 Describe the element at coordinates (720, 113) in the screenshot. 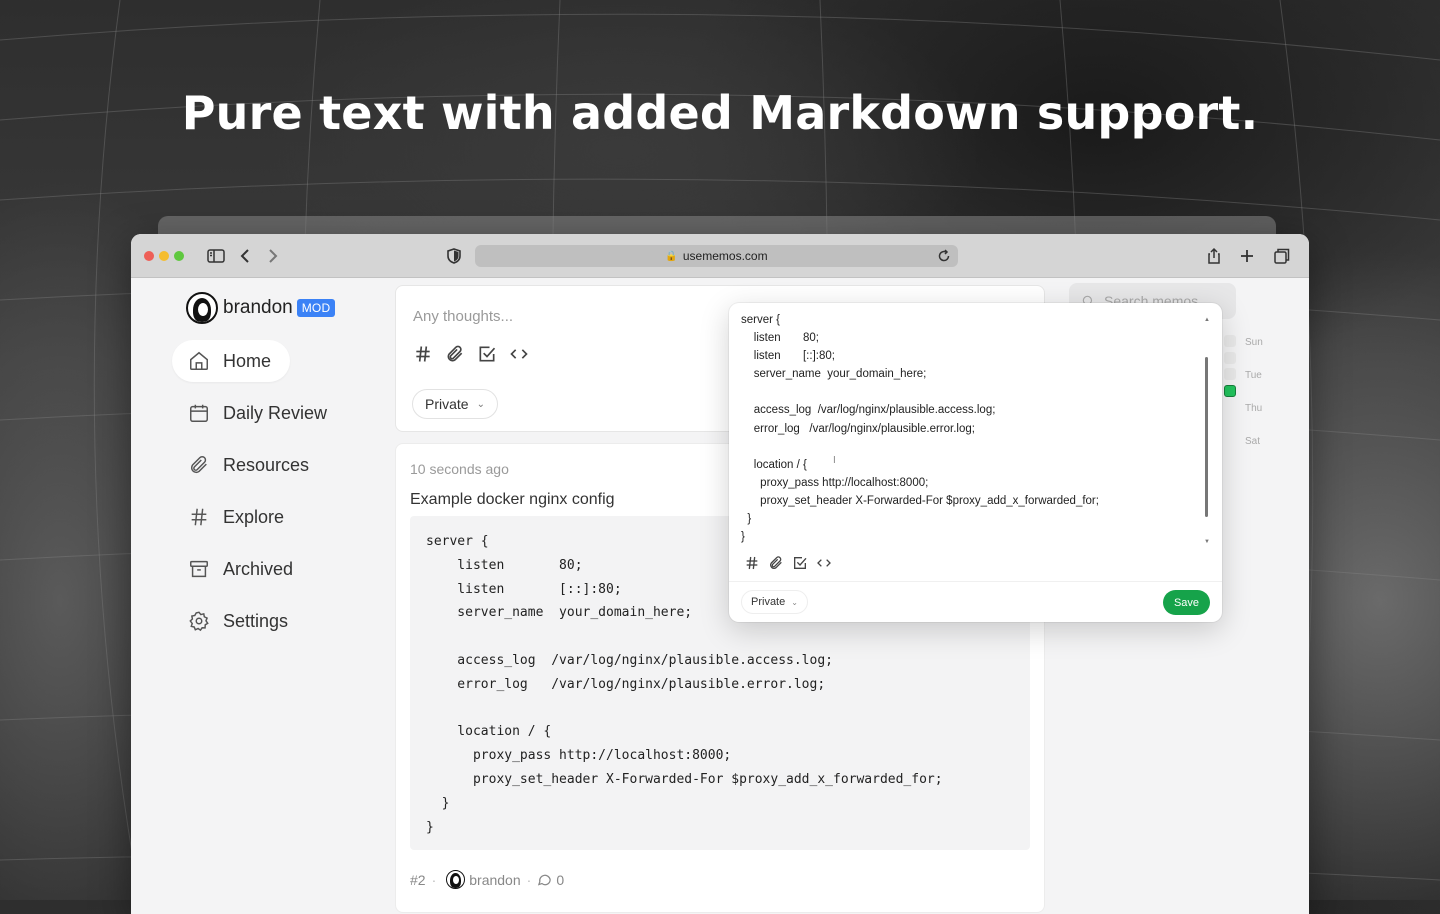

I see `headline: Pure text with added Markdown support.` at that location.